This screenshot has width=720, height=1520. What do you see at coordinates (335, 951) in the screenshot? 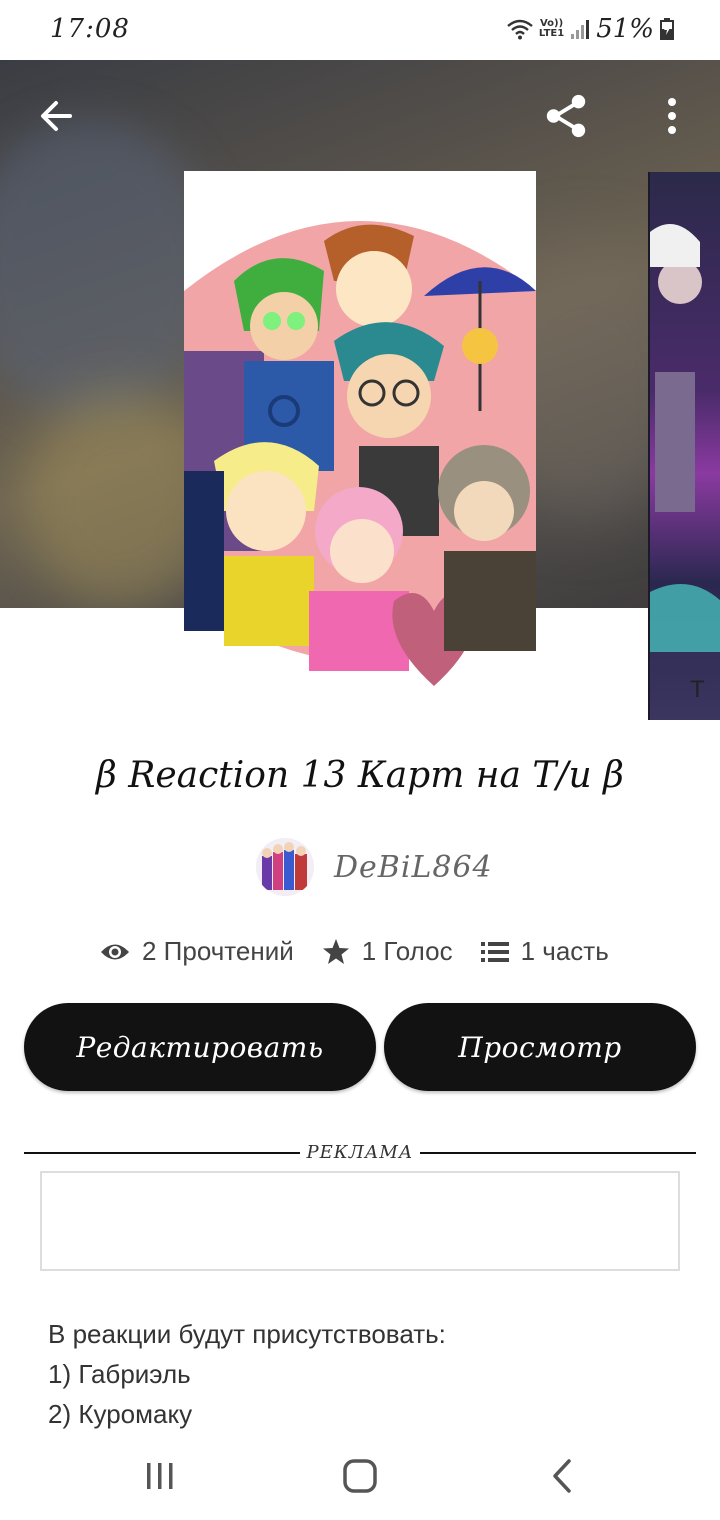
I see `star-icon` at bounding box center [335, 951].